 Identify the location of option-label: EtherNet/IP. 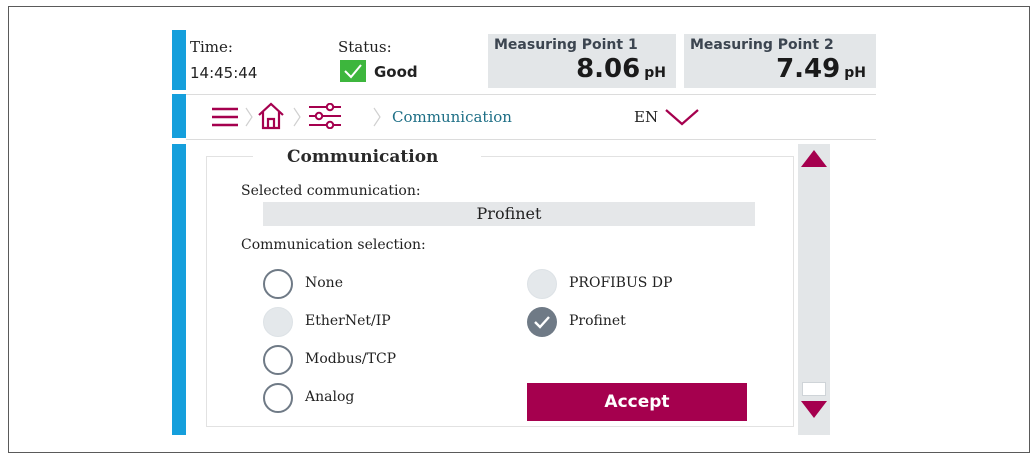
(348, 321).